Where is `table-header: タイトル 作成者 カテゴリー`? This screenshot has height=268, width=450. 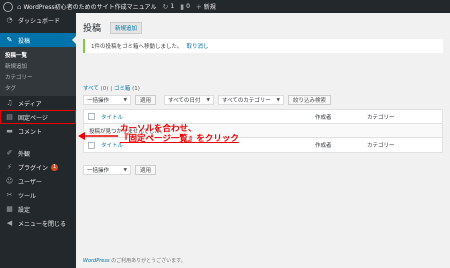
table-header: タイトル 作成者 カテゴリー is located at coordinates (263, 117).